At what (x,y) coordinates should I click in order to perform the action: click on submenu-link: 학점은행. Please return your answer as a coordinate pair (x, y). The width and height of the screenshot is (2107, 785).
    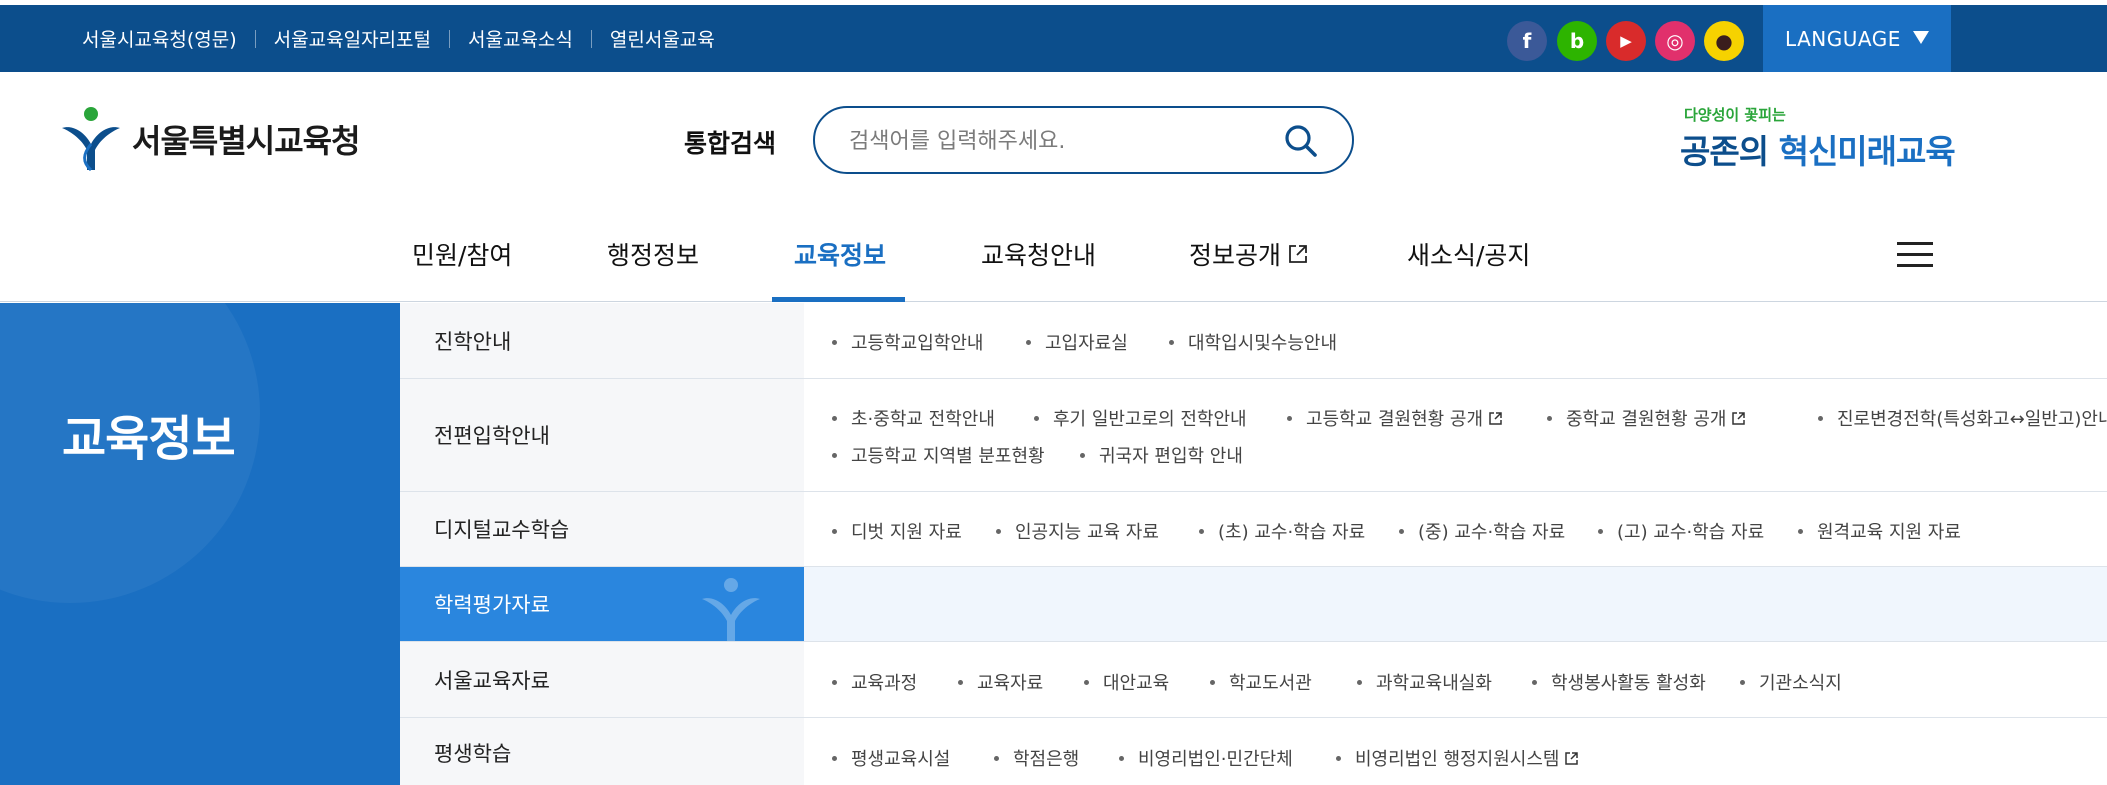
    Looking at the image, I should click on (1036, 758).